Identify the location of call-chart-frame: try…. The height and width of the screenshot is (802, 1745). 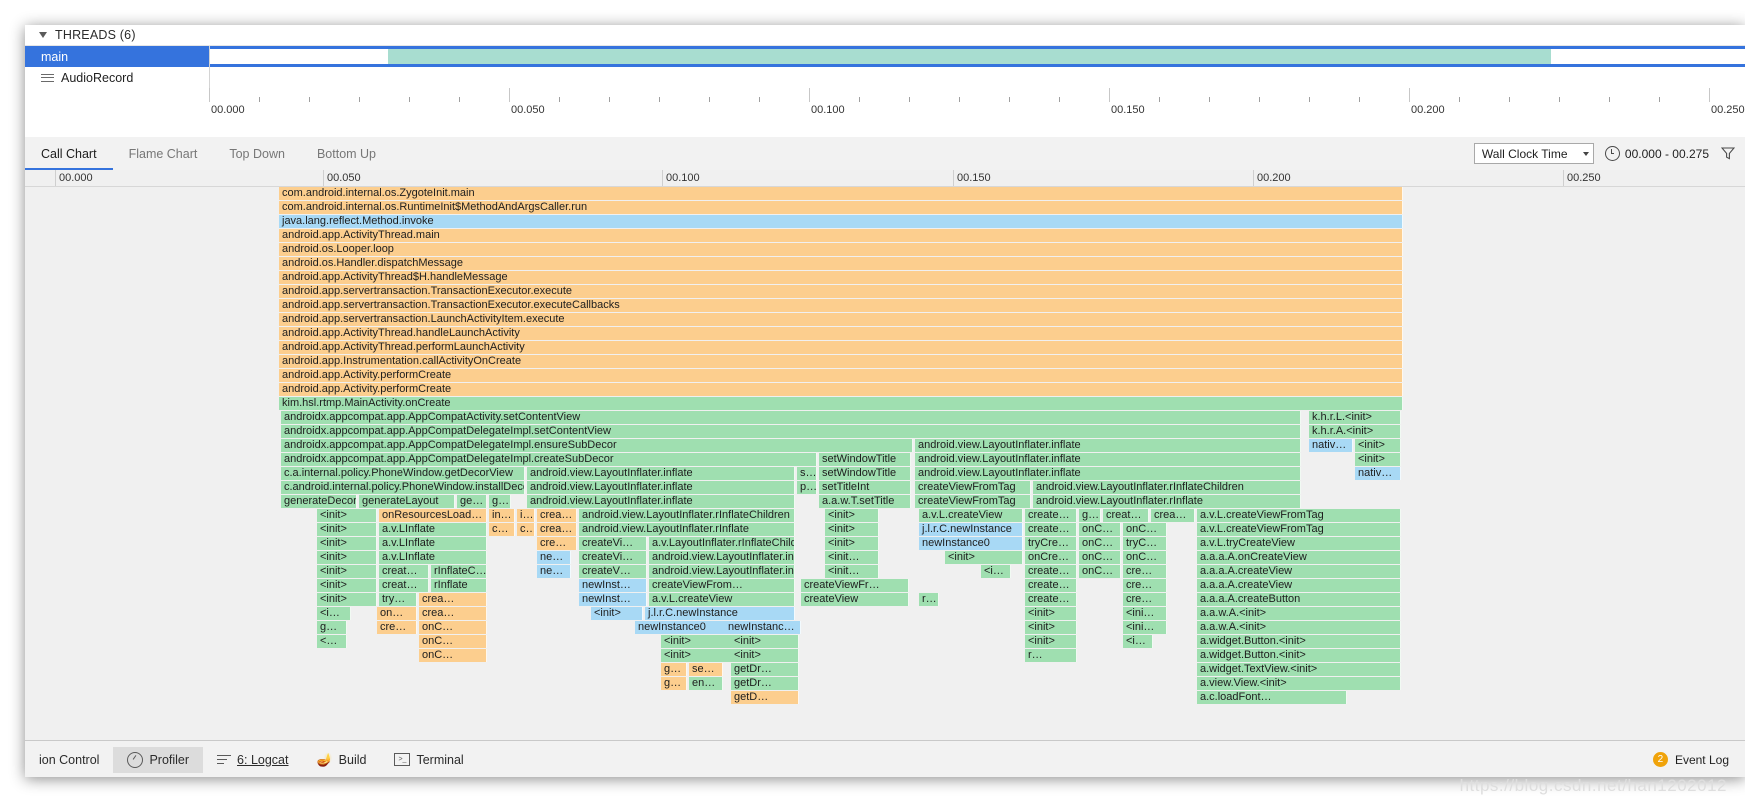
(398, 599).